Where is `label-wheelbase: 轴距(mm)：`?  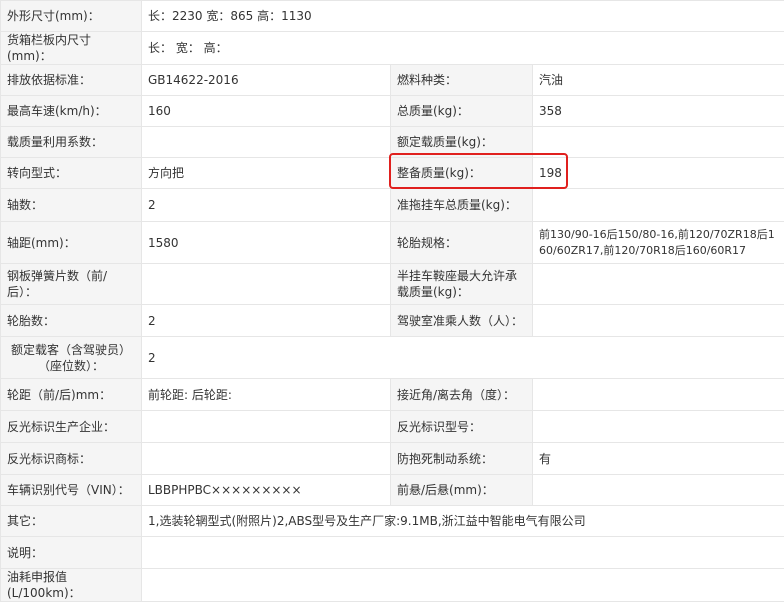
label-wheelbase: 轴距(mm)： is located at coordinates (71, 243).